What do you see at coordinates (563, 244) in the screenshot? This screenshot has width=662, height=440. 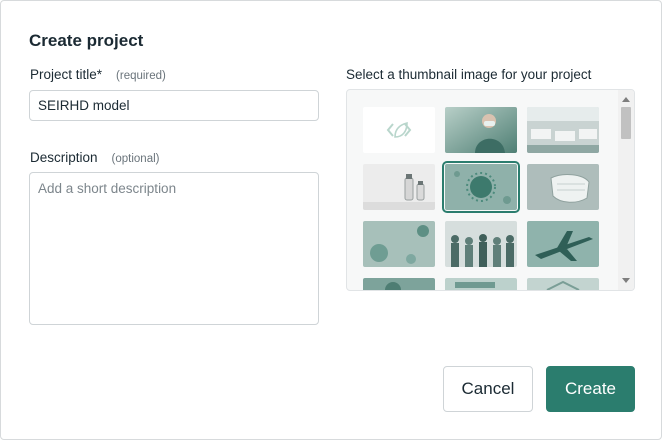 I see `thumbnail-airplane` at bounding box center [563, 244].